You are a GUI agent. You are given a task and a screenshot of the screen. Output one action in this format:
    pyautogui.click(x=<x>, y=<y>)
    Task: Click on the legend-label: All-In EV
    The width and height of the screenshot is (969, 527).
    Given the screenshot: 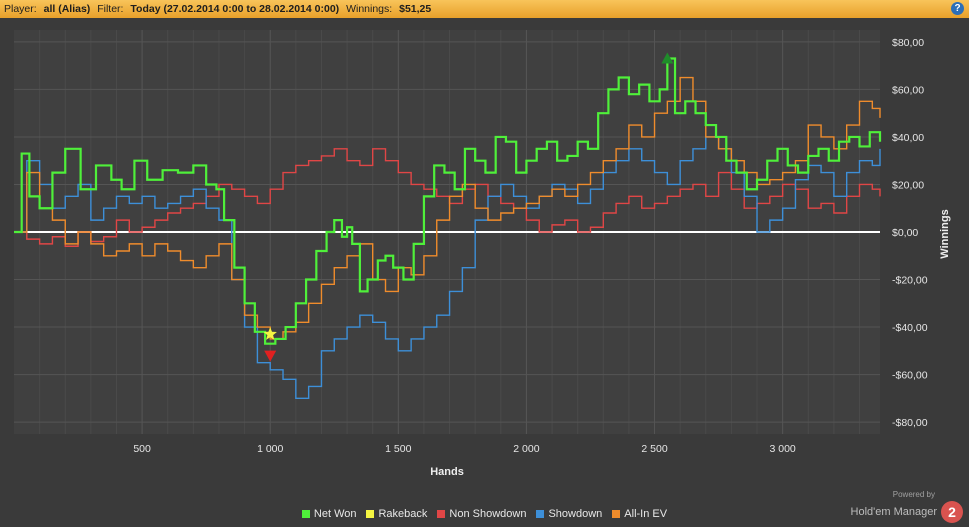 What is the action you would take?
    pyautogui.click(x=646, y=514)
    